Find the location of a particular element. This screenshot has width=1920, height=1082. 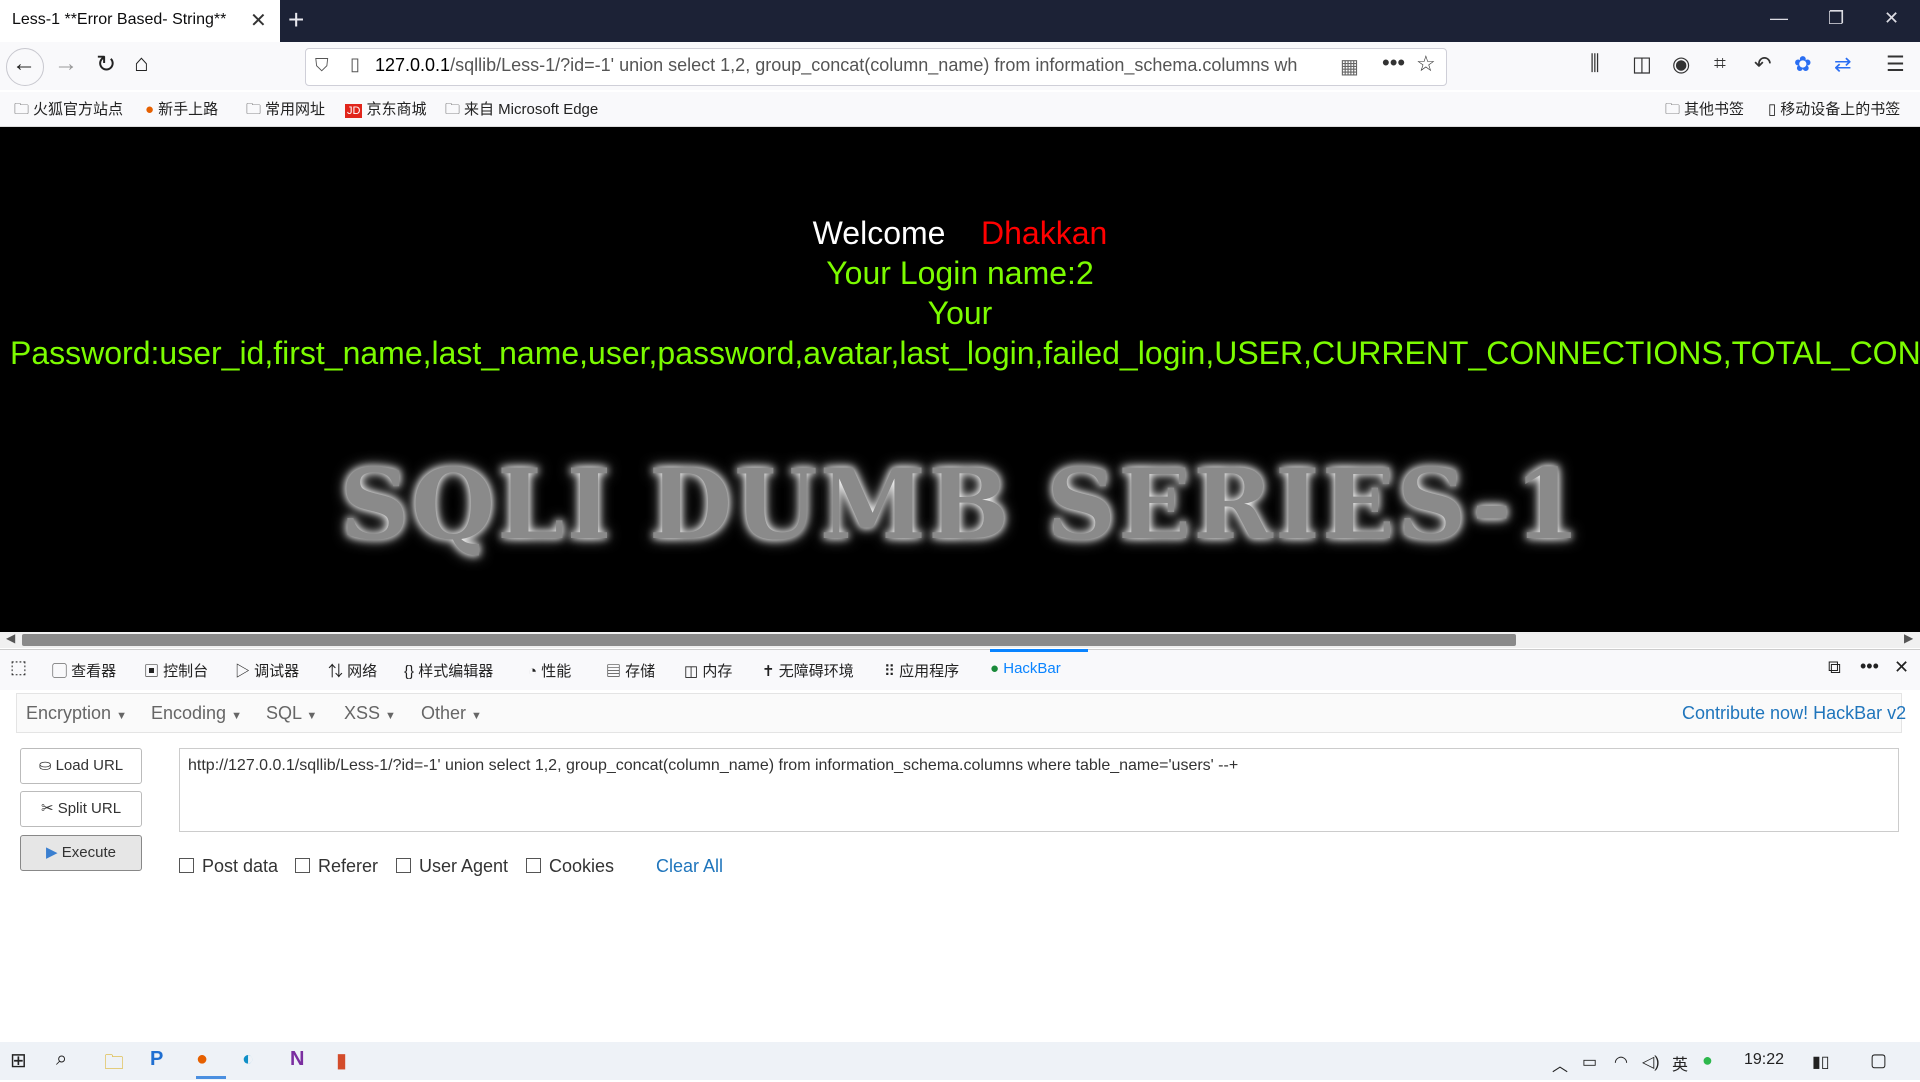

qr-code-icon: ▦ is located at coordinates (1349, 66).